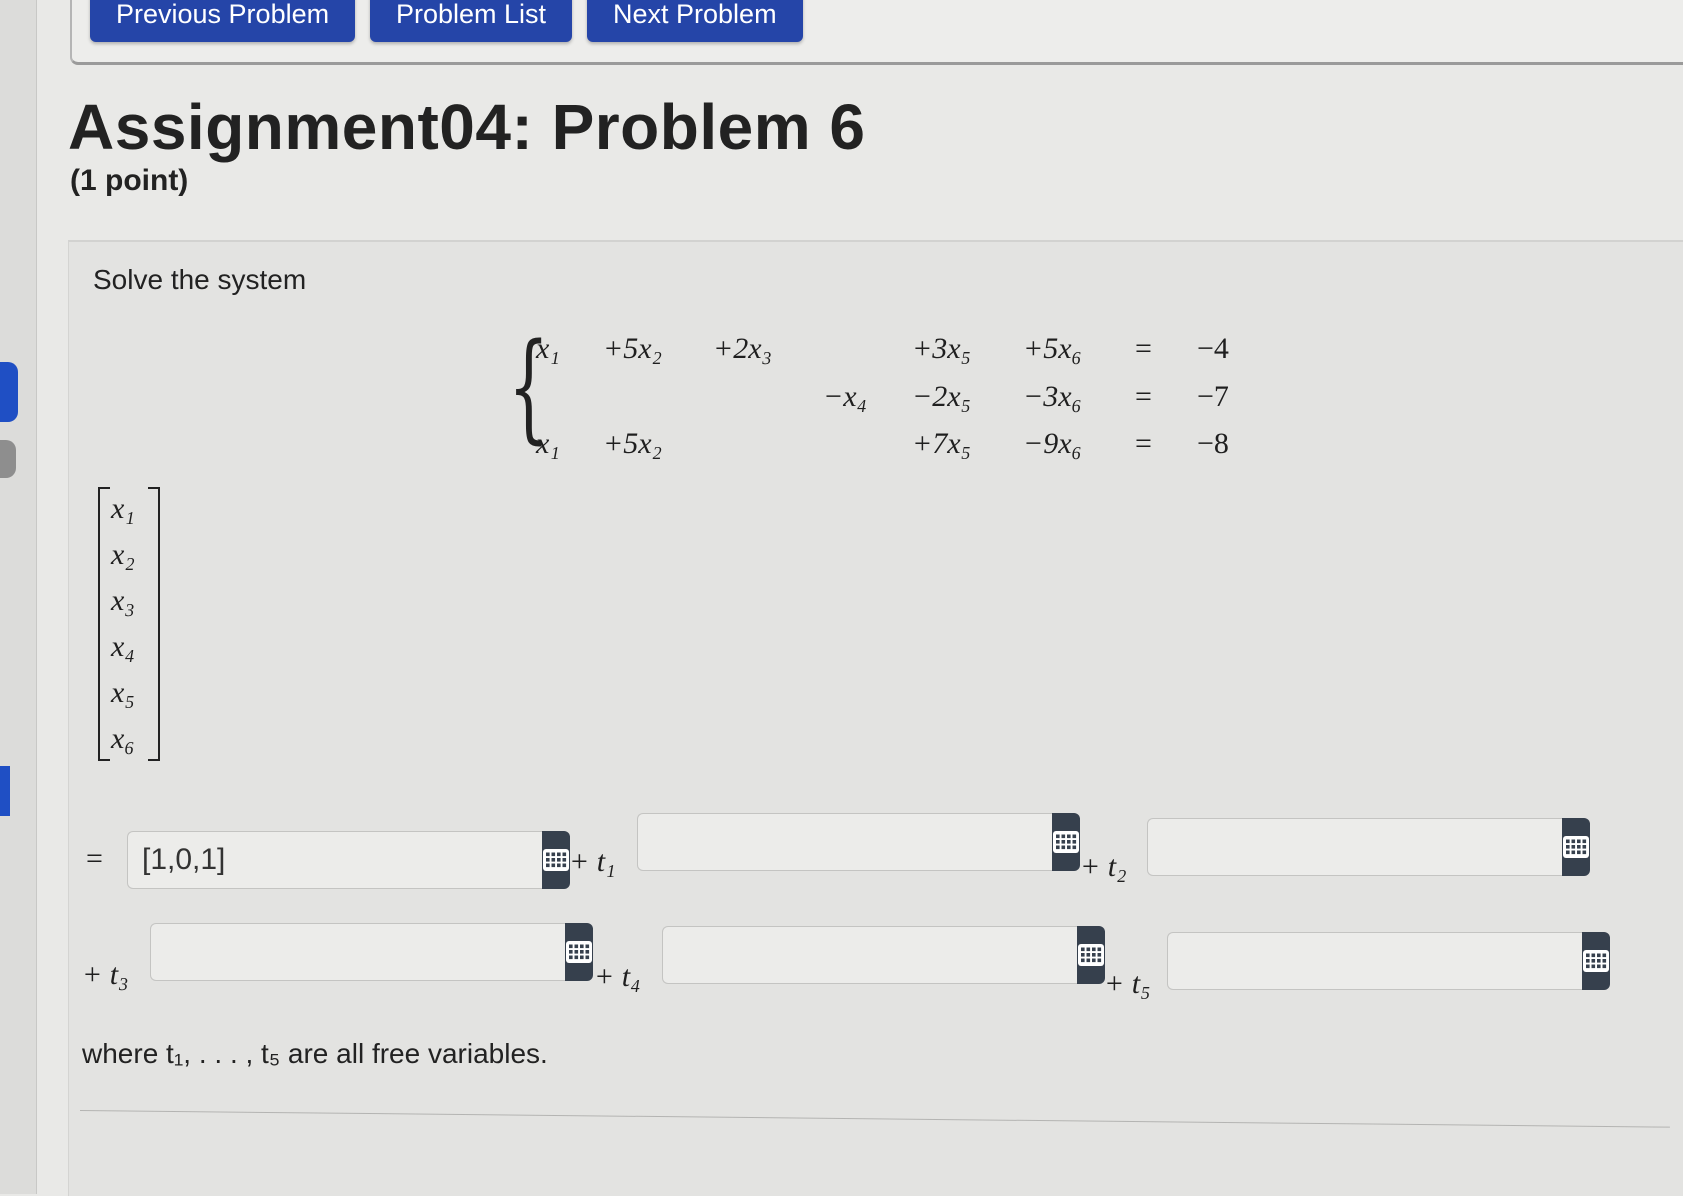  What do you see at coordinates (105, 974) in the screenshot?
I see `free-variable-coefficient: + t₃` at bounding box center [105, 974].